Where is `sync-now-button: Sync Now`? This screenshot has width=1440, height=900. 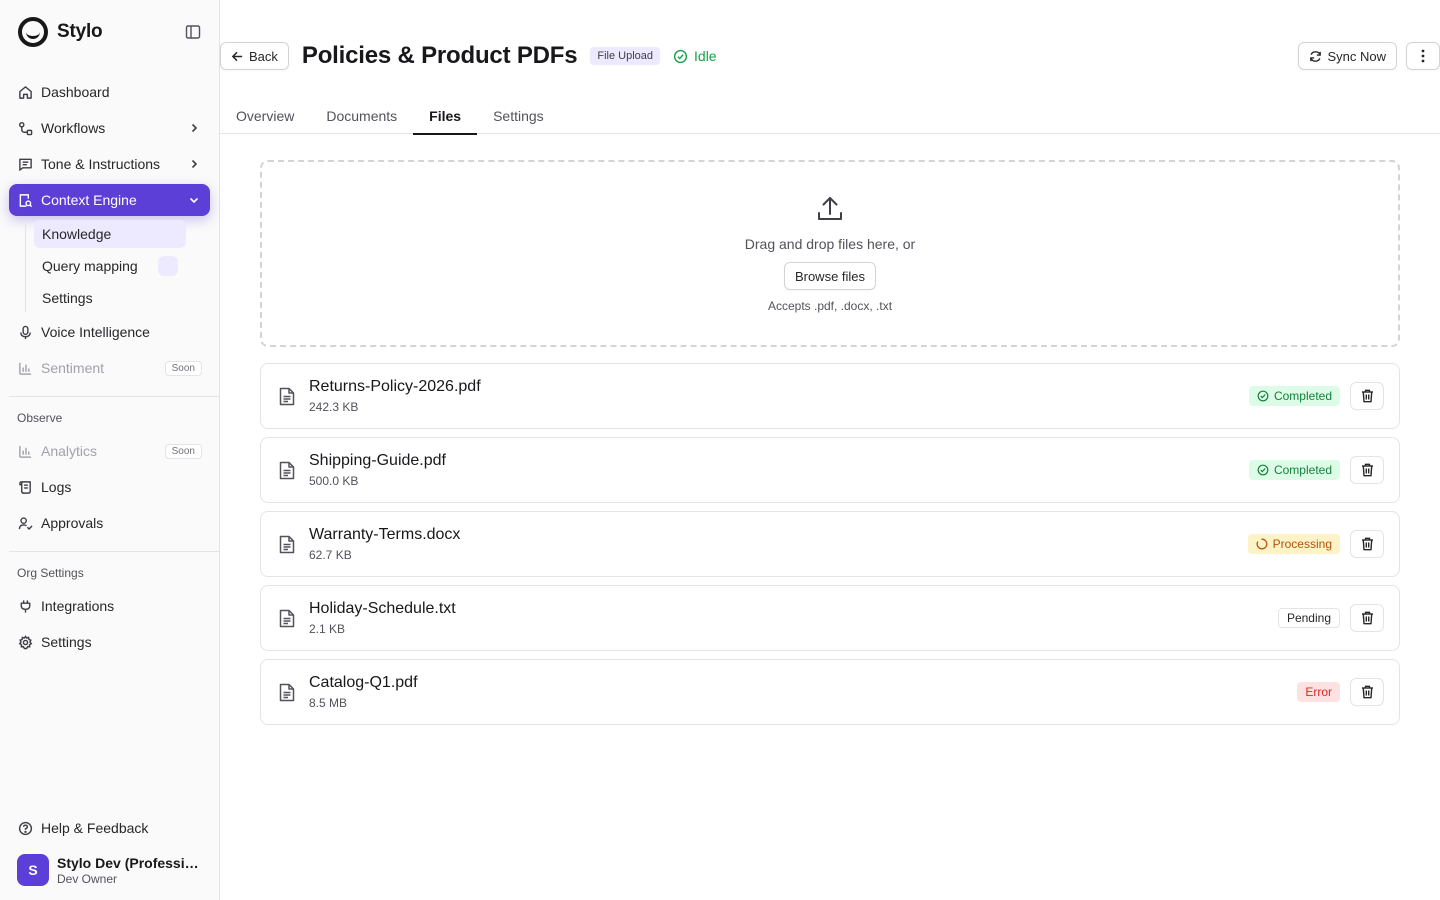 sync-now-button: Sync Now is located at coordinates (1347, 56).